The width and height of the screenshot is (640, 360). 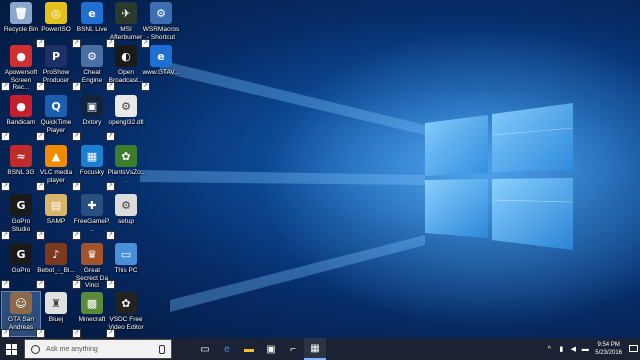 What do you see at coordinates (21, 106) in the screenshot?
I see `app-icon: ●` at bounding box center [21, 106].